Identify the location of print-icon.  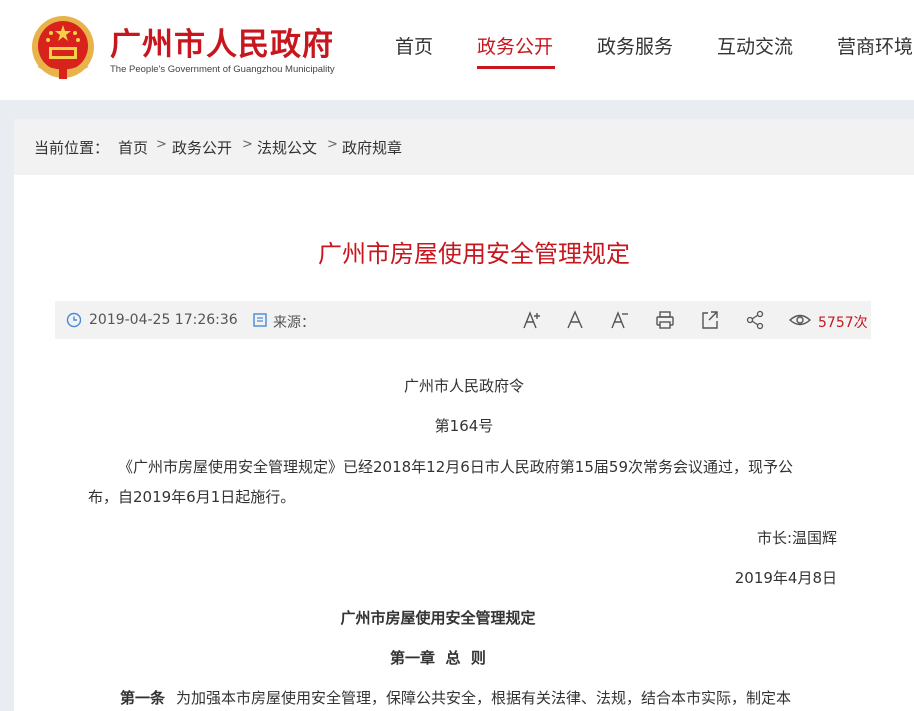
(665, 320).